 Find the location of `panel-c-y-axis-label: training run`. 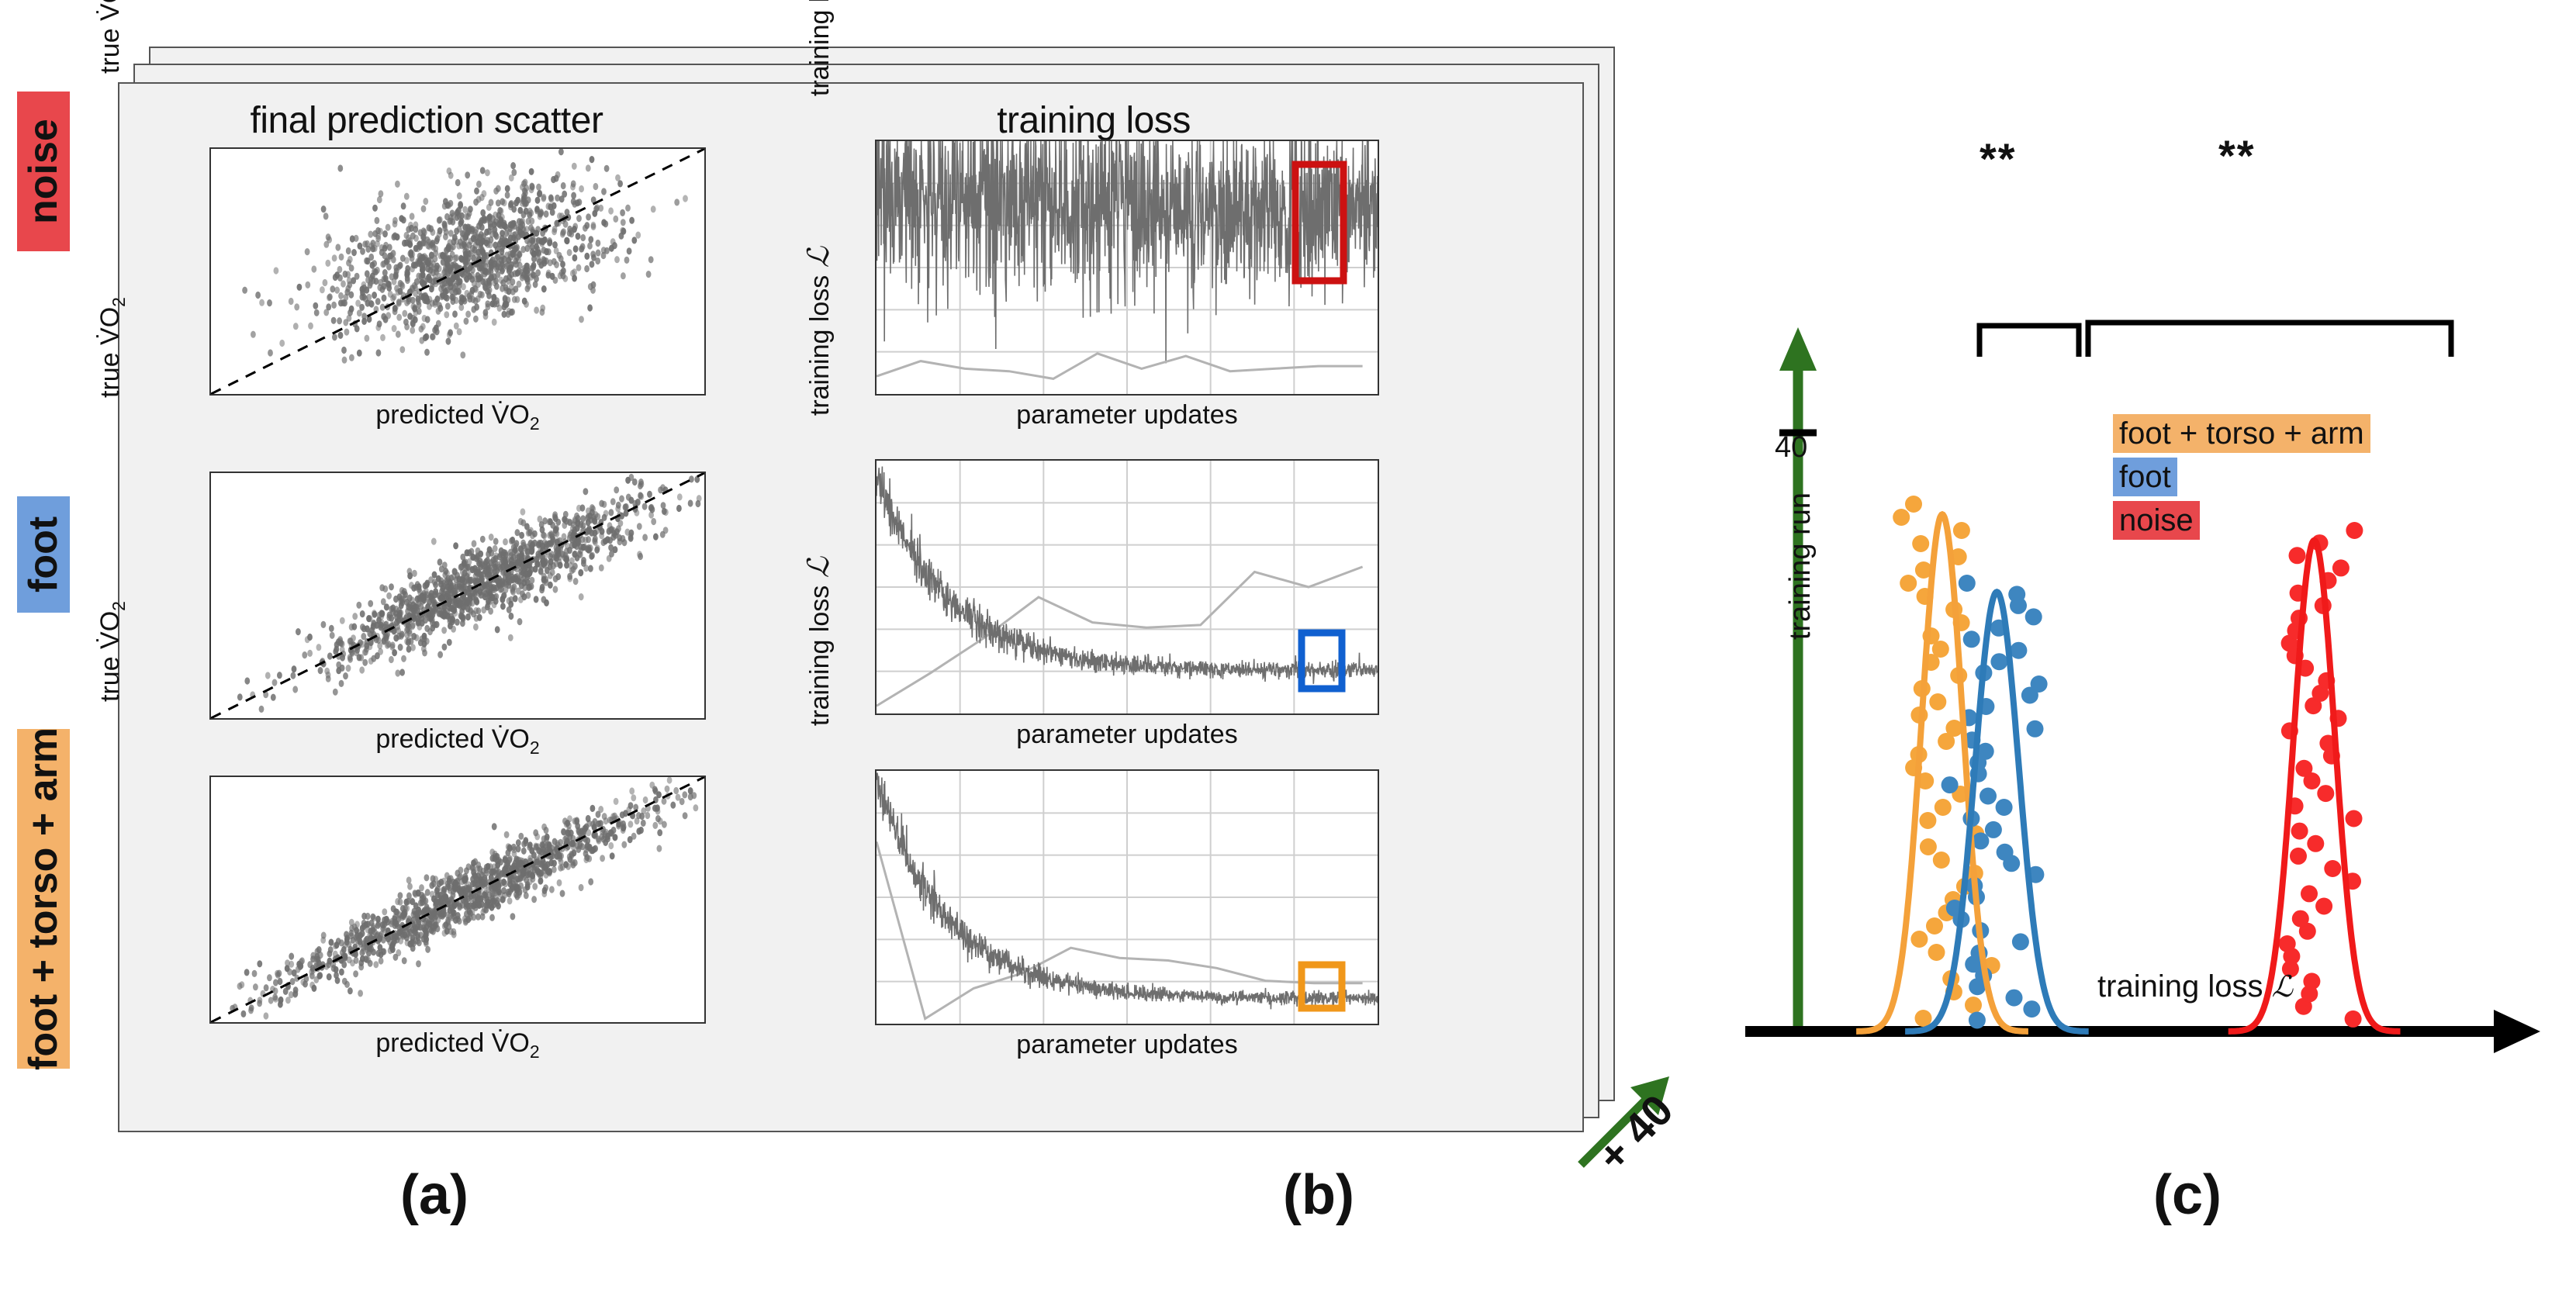

panel-c-y-axis-label: training run is located at coordinates (1800, 566).